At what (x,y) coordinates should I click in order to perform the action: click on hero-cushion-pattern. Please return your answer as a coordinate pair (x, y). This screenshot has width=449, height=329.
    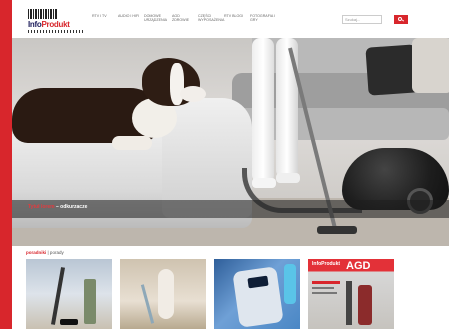
    Looking at the image, I should click on (430, 65).